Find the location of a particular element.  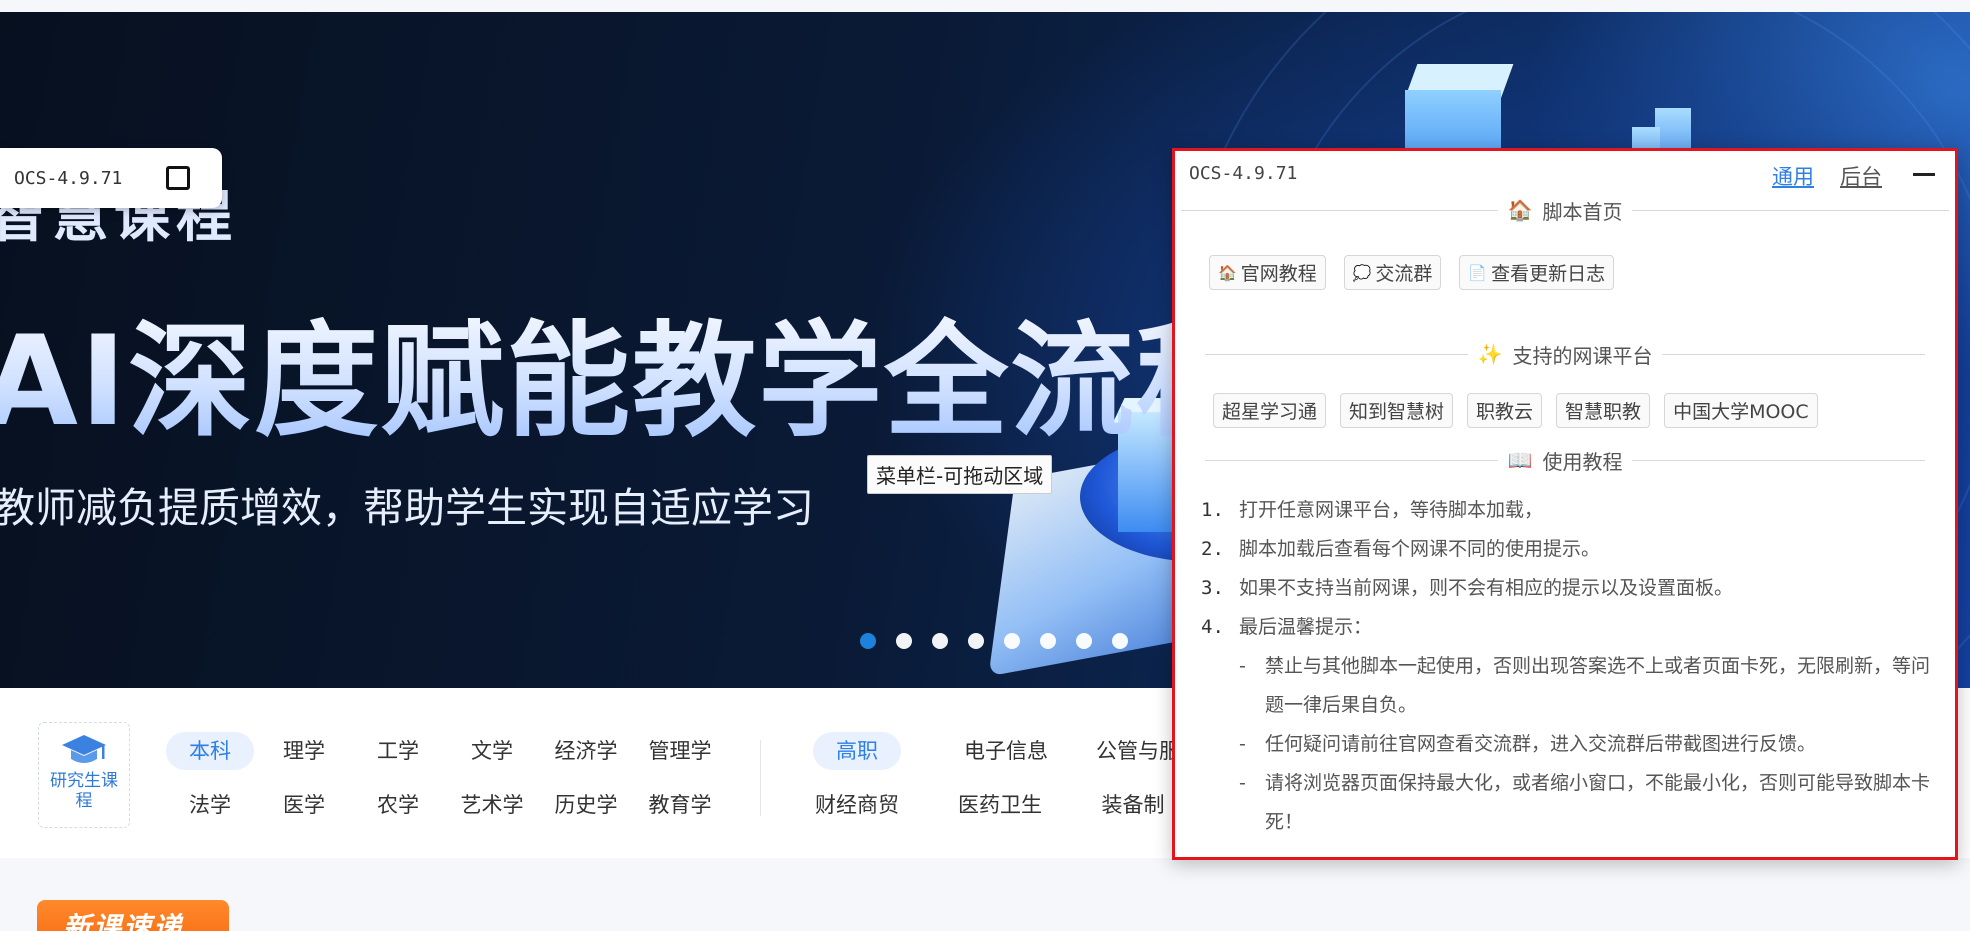

section-tutorial-title: 使用教程 is located at coordinates (1582, 461).